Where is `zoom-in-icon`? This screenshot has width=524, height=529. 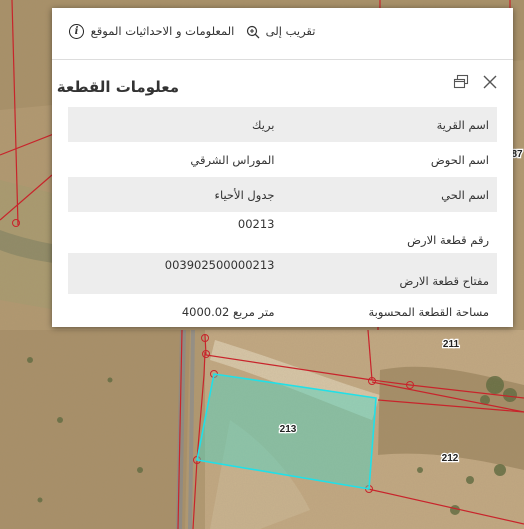 zoom-in-icon is located at coordinates (253, 31).